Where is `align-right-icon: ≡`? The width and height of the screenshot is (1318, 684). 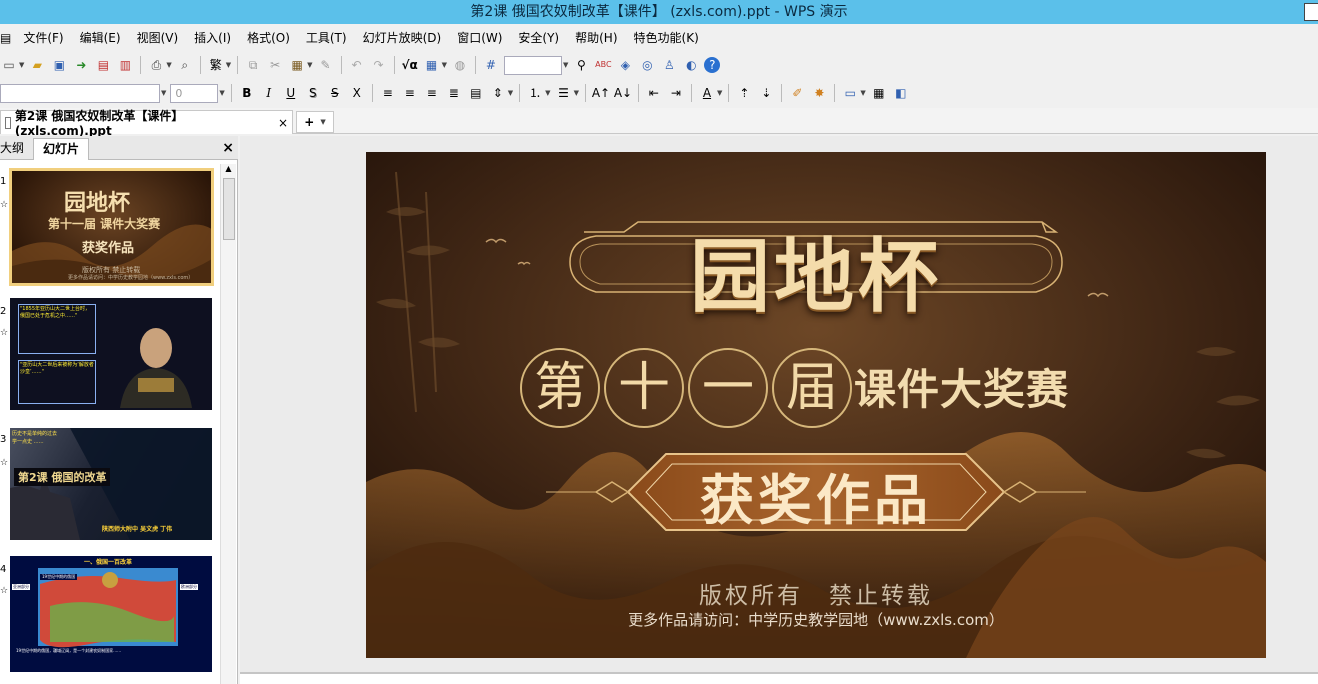
align-right-icon: ≡ is located at coordinates (432, 93).